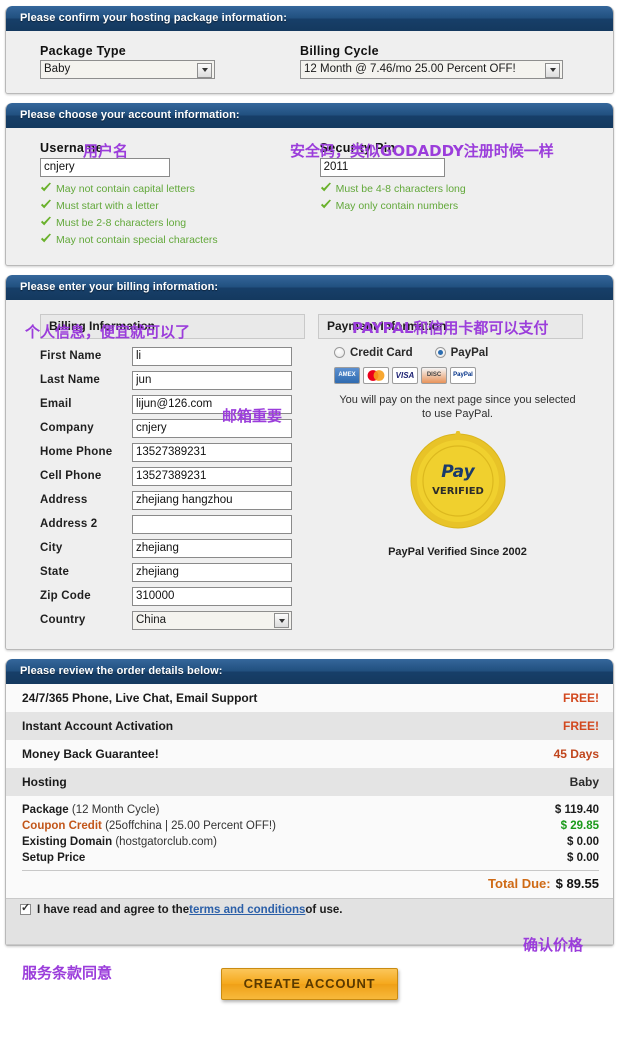  I want to click on field-cell-phone: Cell Phone, so click(176, 476).